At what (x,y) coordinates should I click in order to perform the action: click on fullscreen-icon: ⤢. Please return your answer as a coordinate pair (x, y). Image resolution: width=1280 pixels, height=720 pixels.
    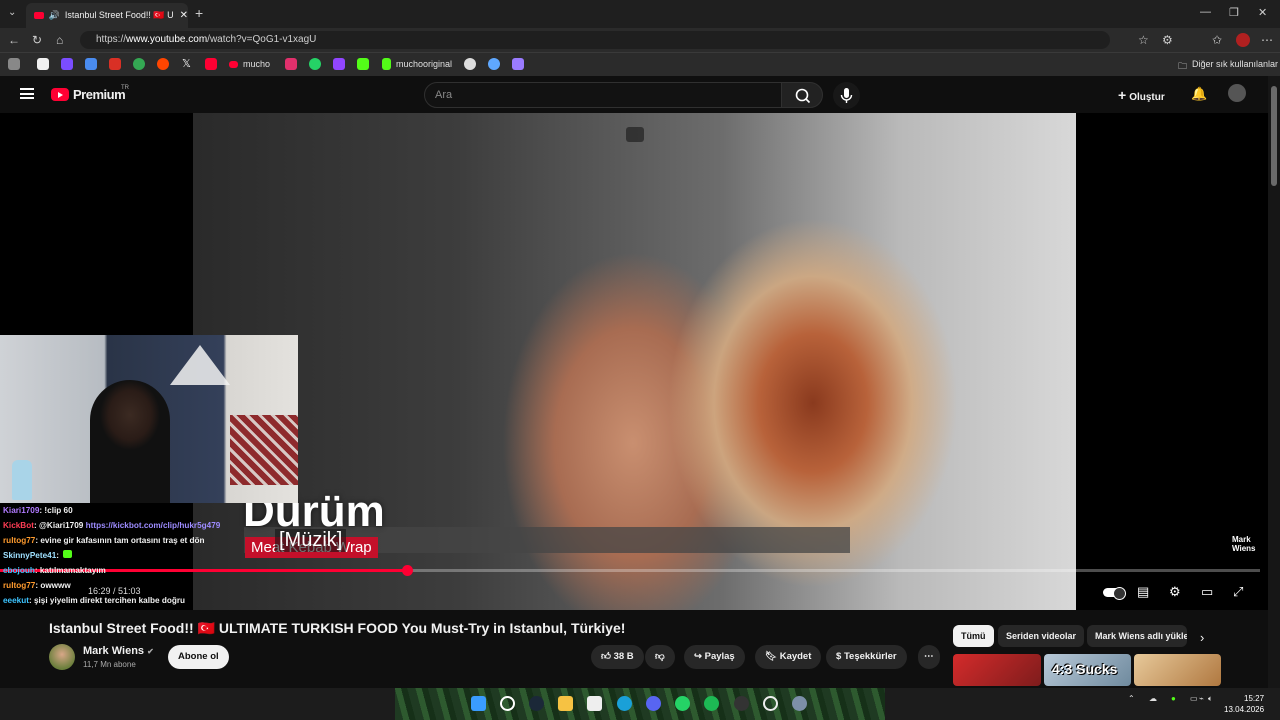
    Looking at the image, I should click on (1238, 592).